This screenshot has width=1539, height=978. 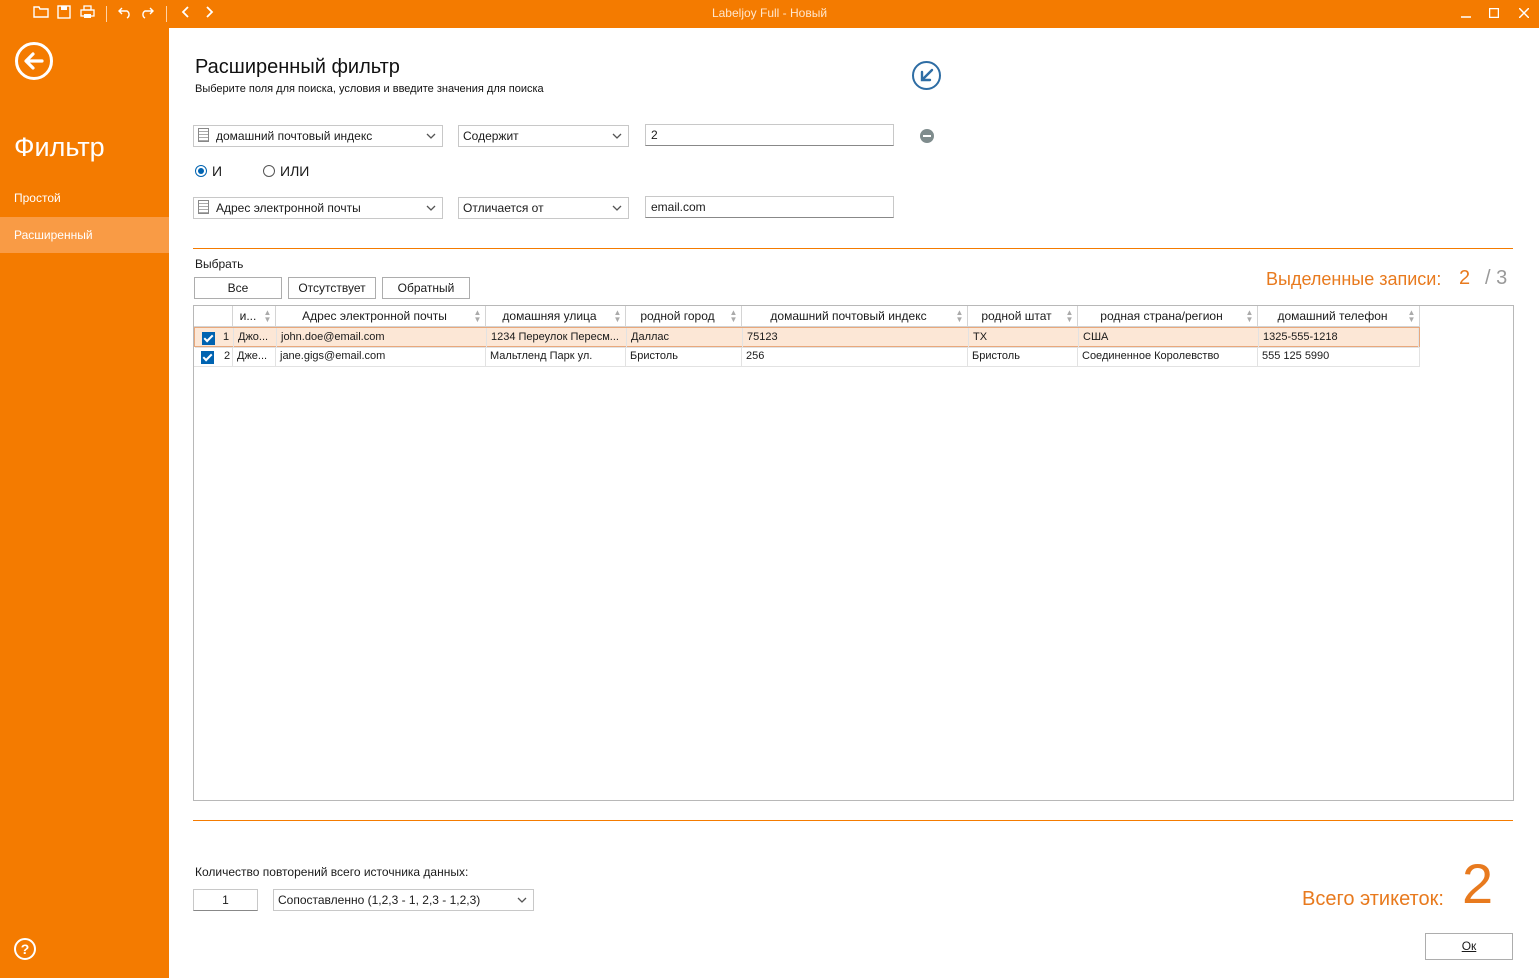 I want to click on or-radio-label: ИЛИ, so click(x=295, y=171).